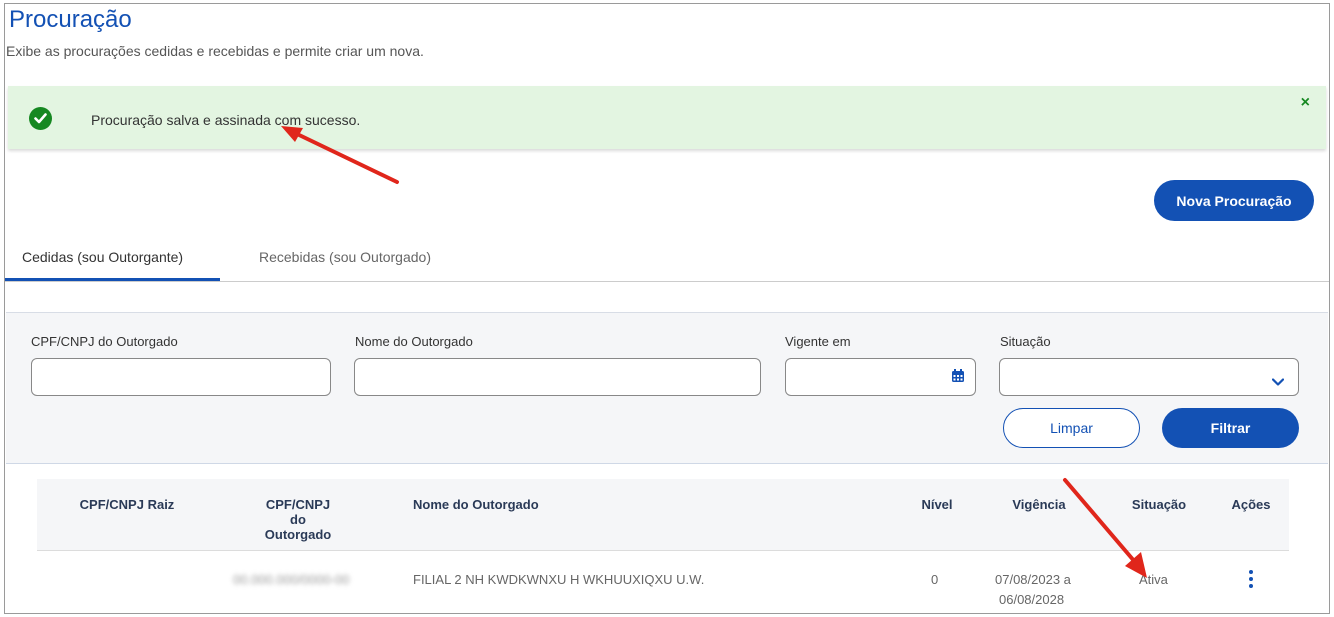 This screenshot has height=617, width=1334. I want to click on cell-nivel: 0, so click(935, 579).